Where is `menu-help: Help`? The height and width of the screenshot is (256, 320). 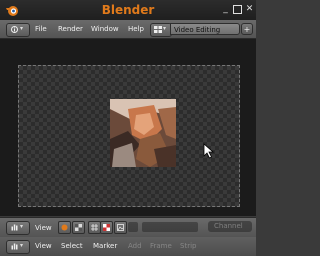
menu-help: Help is located at coordinates (136, 29).